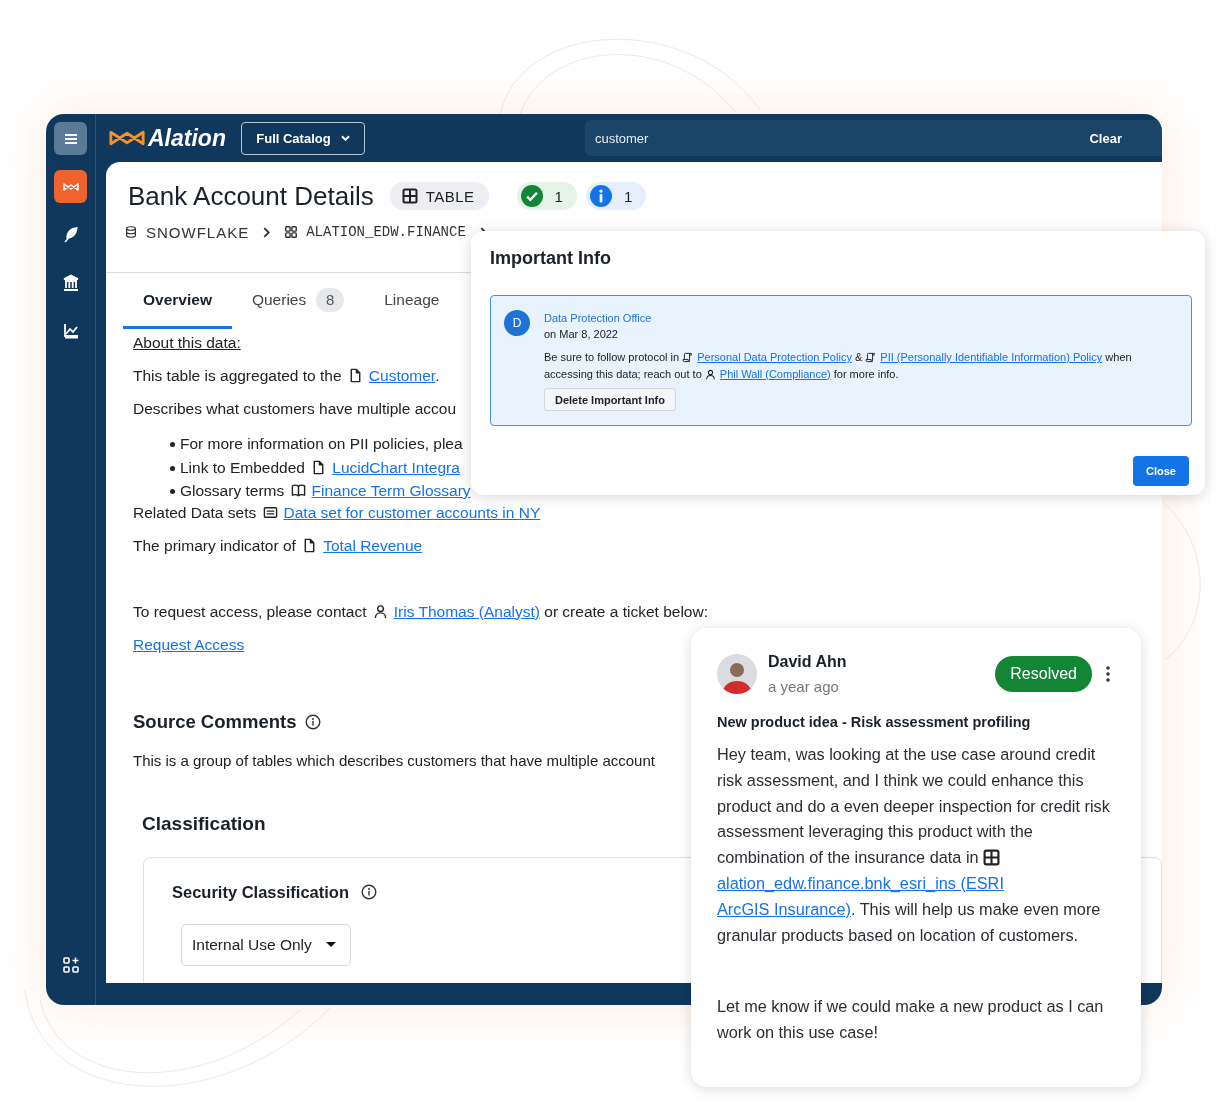 This screenshot has width=1230, height=1120. I want to click on description-text: The primary indicator of Total Revenue, so click(278, 545).